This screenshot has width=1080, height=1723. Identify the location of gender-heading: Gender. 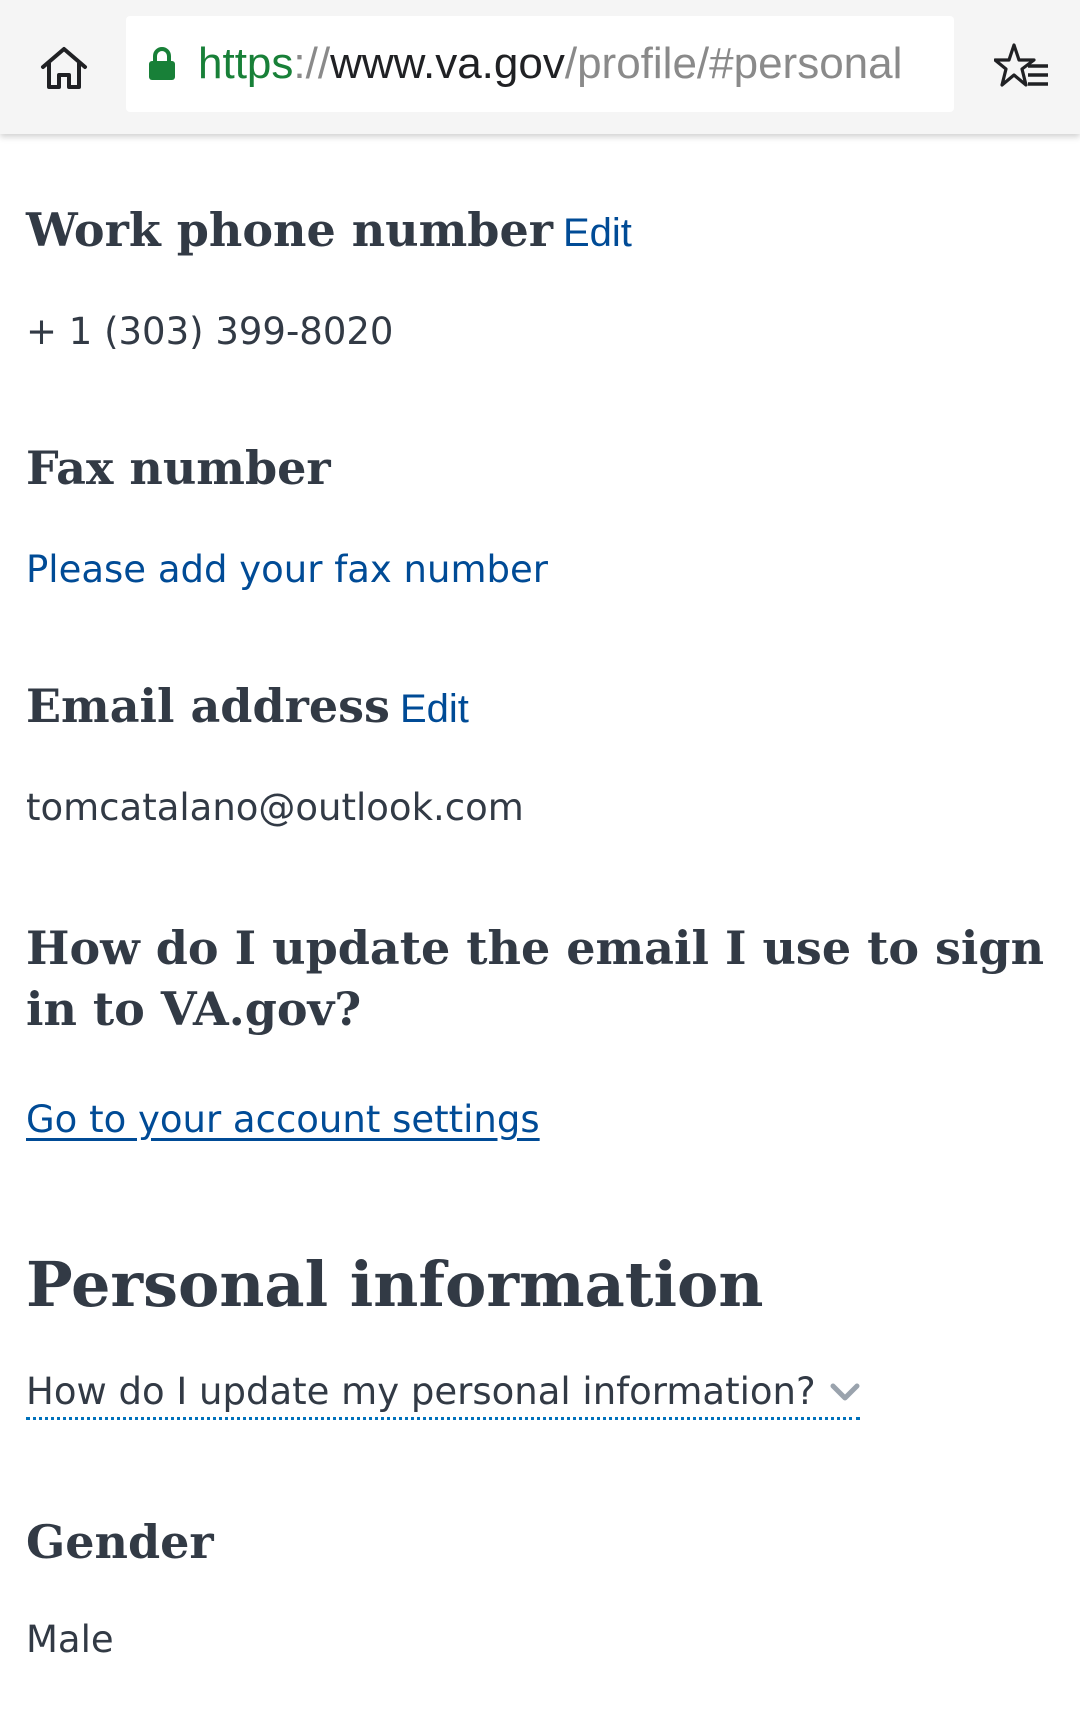
(120, 1542).